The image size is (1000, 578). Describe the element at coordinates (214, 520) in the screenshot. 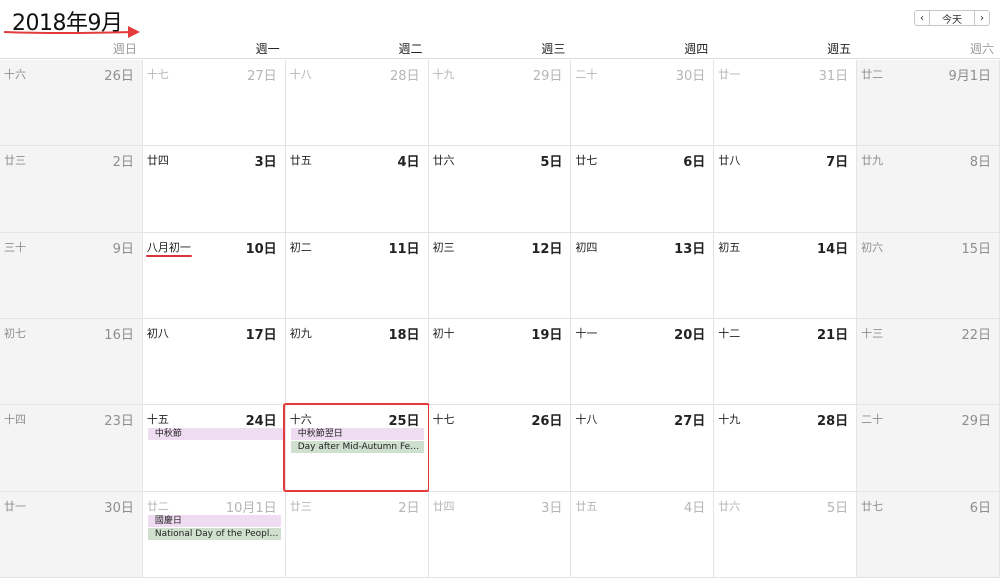

I see `calendar-event: 國慶日` at that location.